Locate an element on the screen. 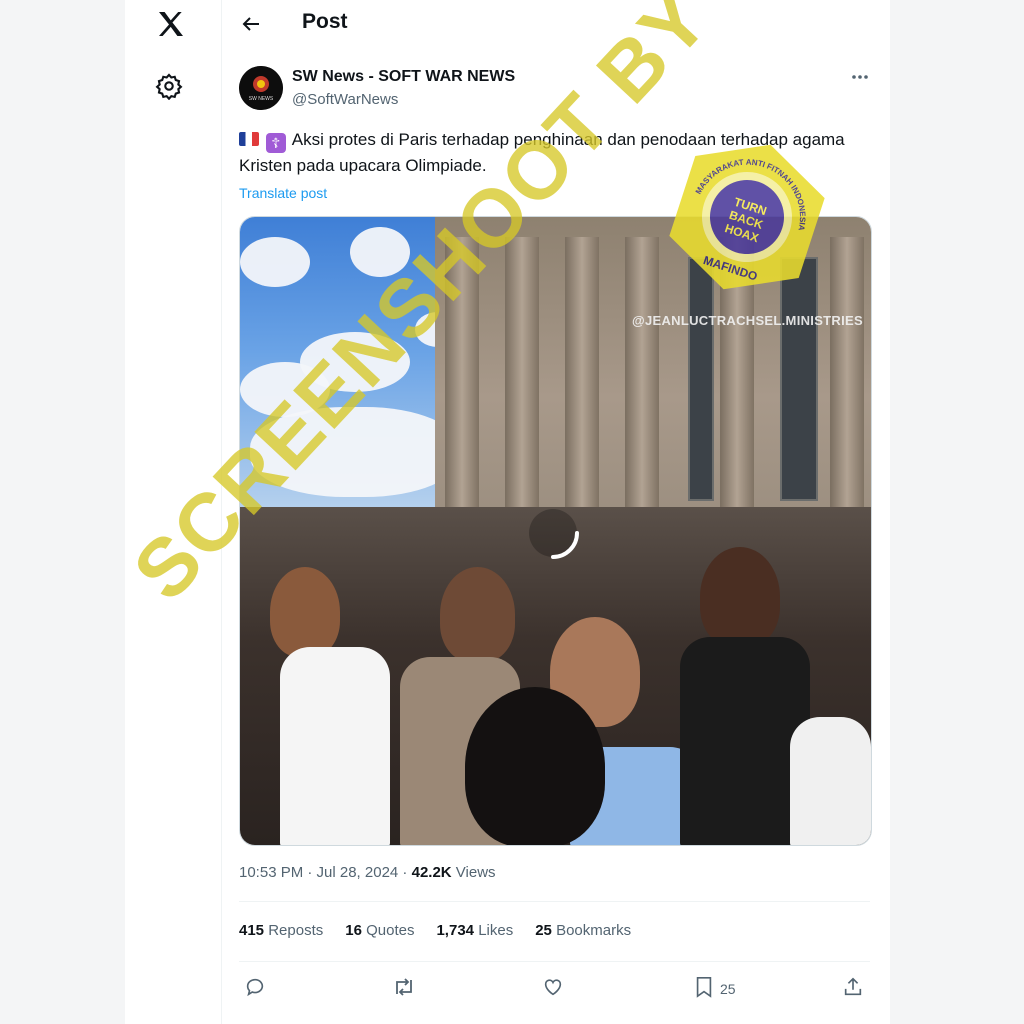 The image size is (1024, 1024). france-flag-icon is located at coordinates (249, 139).